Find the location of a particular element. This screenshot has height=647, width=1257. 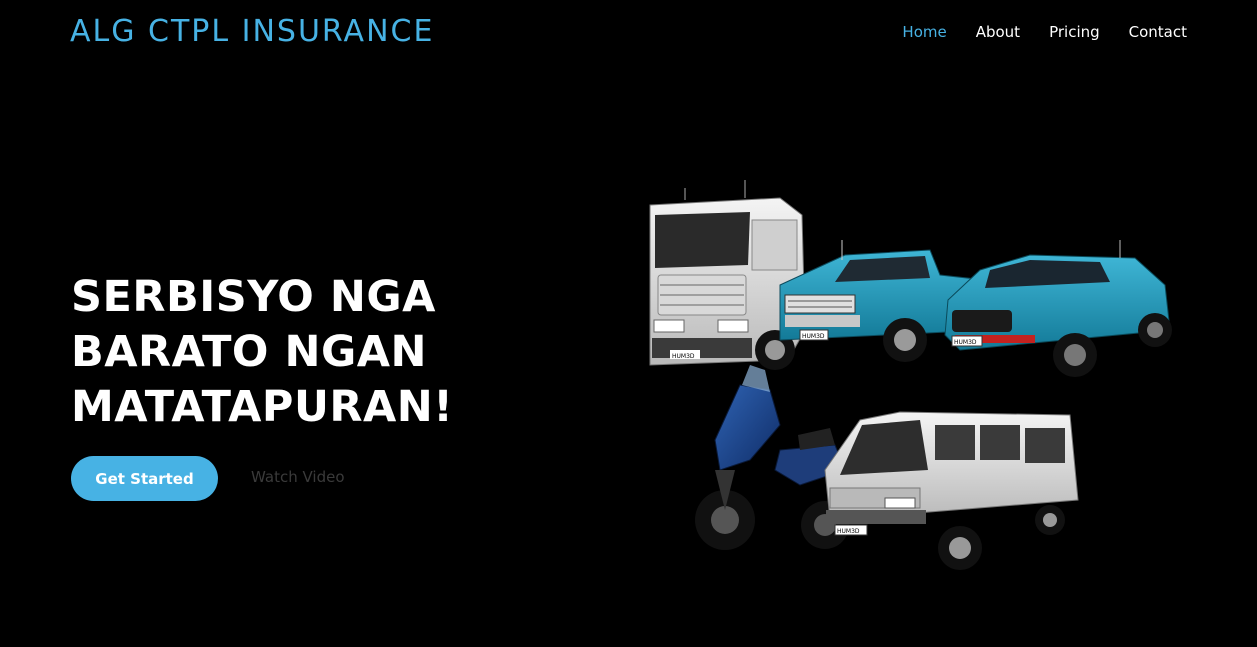

suv-image: HUM3D is located at coordinates (1058, 308).